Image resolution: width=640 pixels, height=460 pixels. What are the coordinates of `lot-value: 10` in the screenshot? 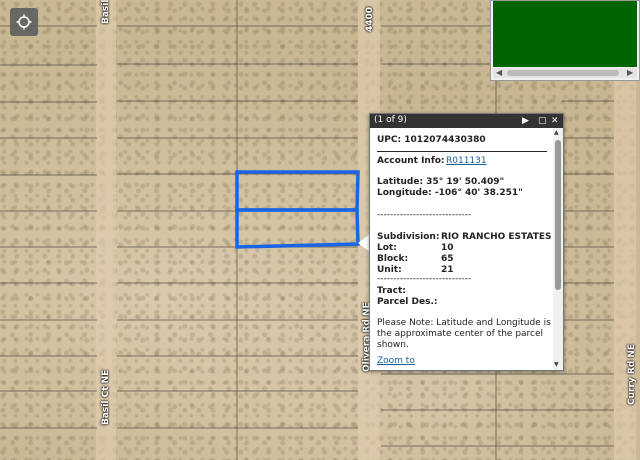 It's located at (447, 248).